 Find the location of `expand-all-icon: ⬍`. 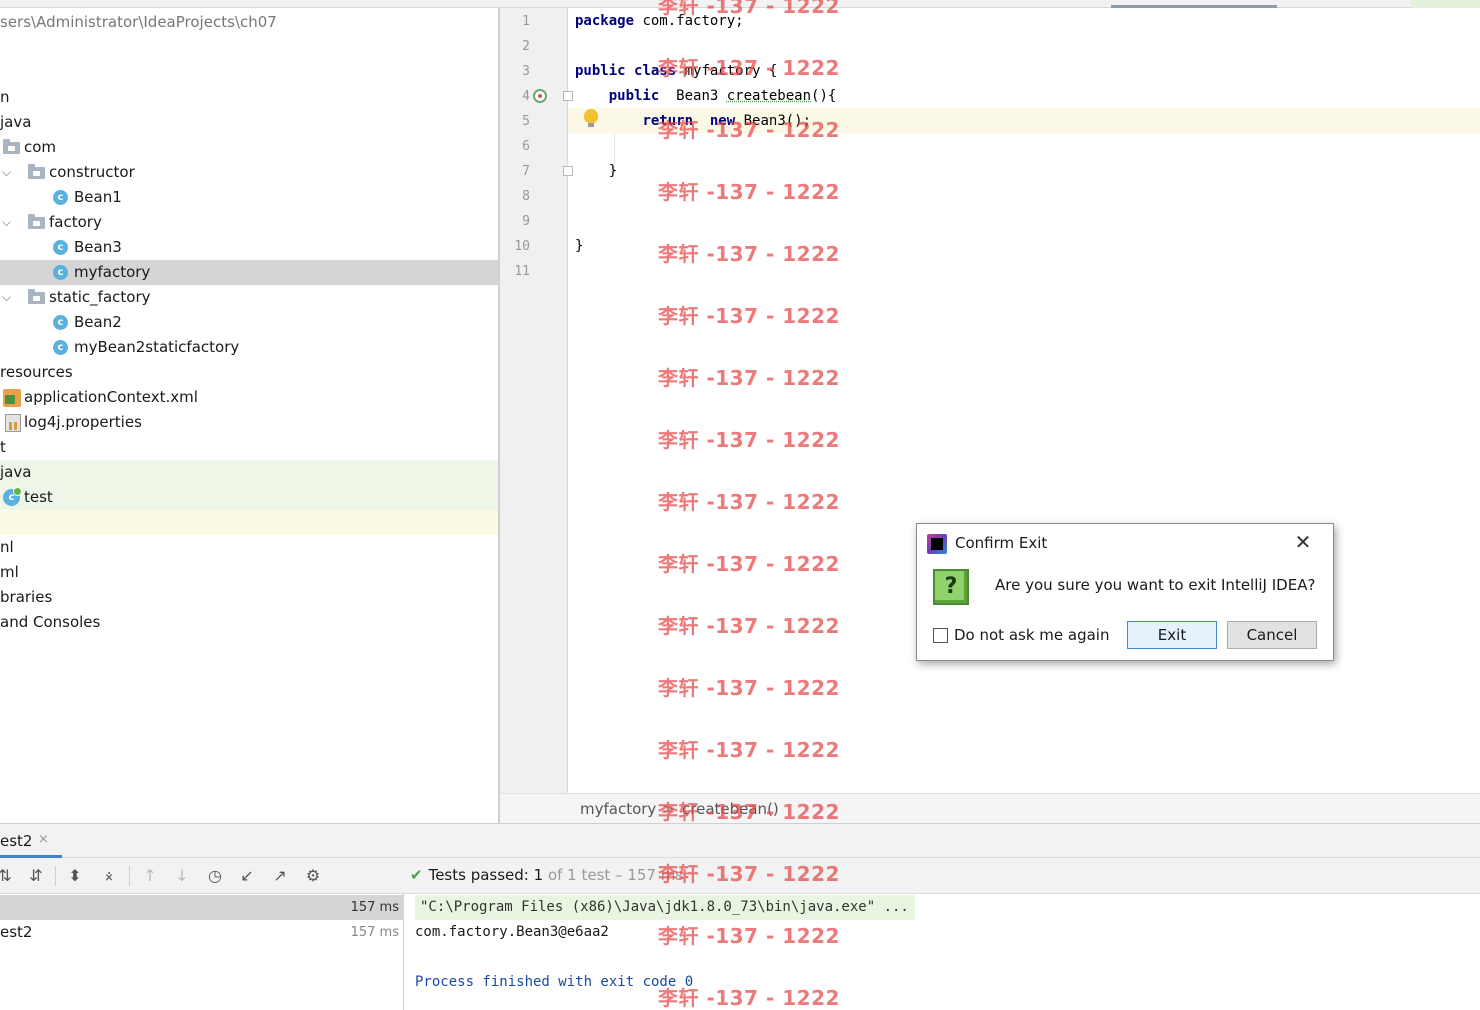

expand-all-icon: ⬍ is located at coordinates (75, 876).